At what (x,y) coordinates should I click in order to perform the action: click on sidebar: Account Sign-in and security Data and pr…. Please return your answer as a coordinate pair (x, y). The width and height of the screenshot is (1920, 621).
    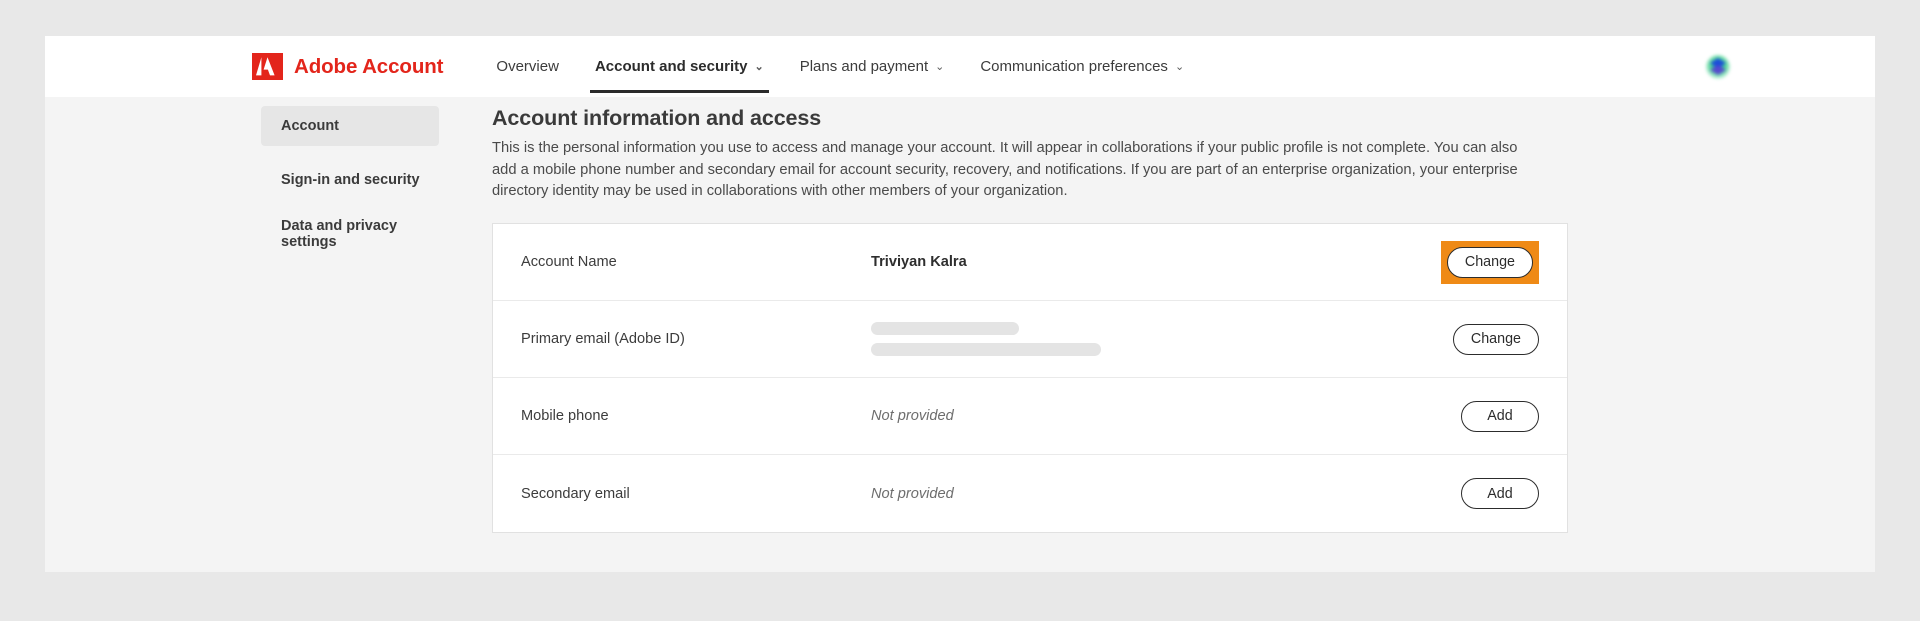
    Looking at the image, I should click on (350, 180).